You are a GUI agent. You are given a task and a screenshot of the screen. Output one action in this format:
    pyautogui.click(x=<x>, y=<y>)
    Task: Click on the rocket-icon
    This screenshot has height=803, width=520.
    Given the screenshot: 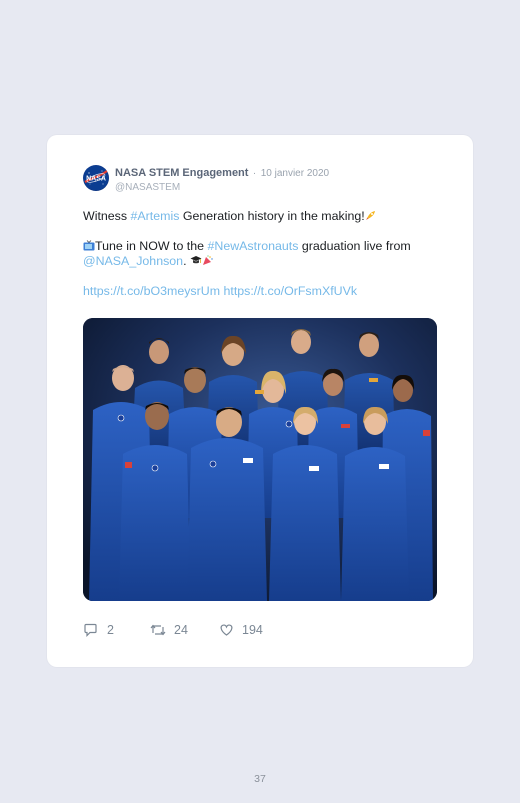 What is the action you would take?
    pyautogui.click(x=370, y=217)
    